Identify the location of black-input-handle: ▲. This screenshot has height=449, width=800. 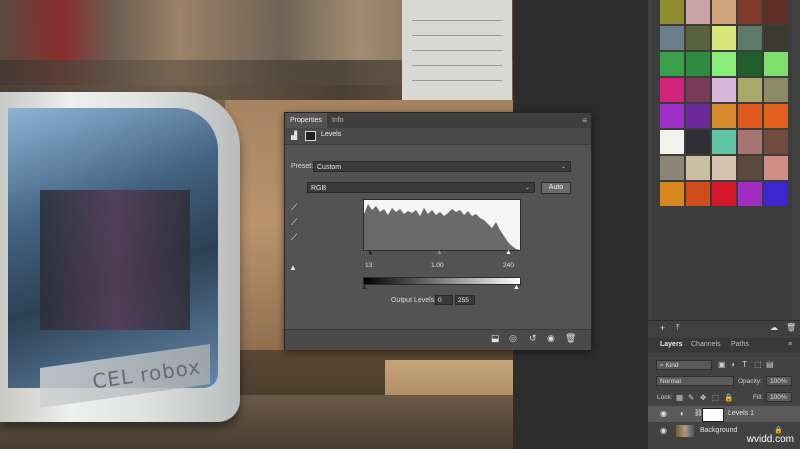
(370, 252).